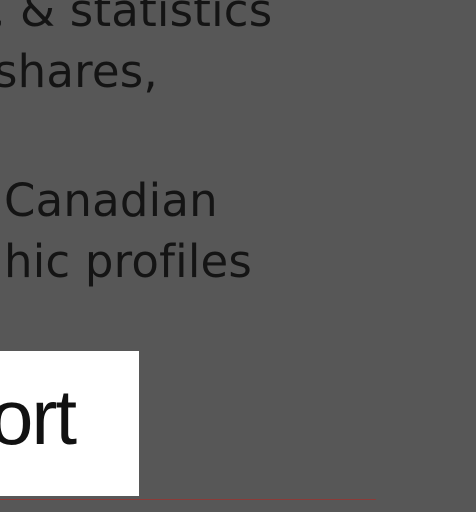 The height and width of the screenshot is (512, 476). Describe the element at coordinates (136, 18) in the screenshot. I see `description-line-1: , & statistics` at that location.